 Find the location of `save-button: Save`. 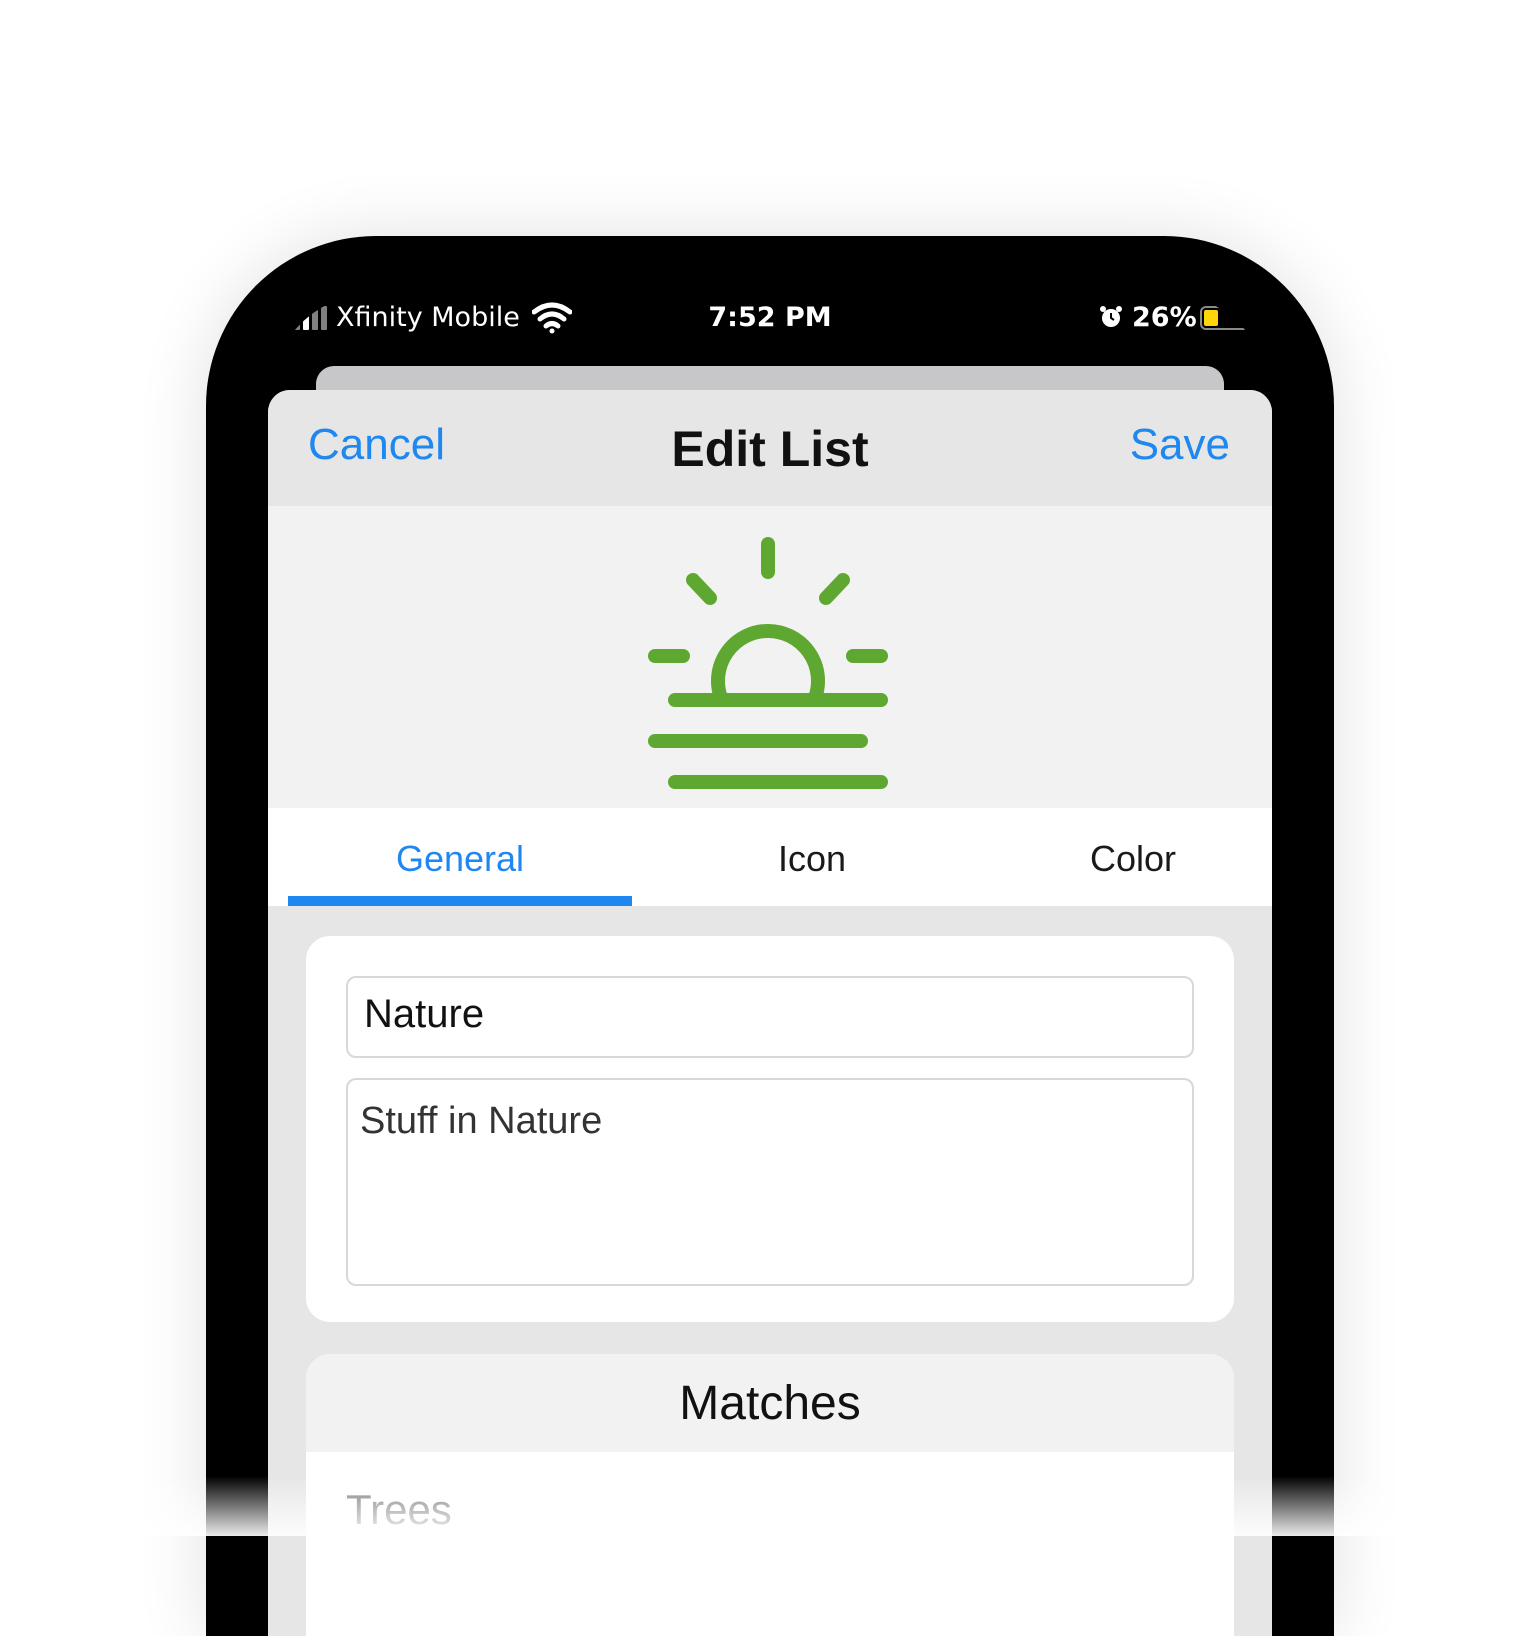

save-button: Save is located at coordinates (1180, 445).